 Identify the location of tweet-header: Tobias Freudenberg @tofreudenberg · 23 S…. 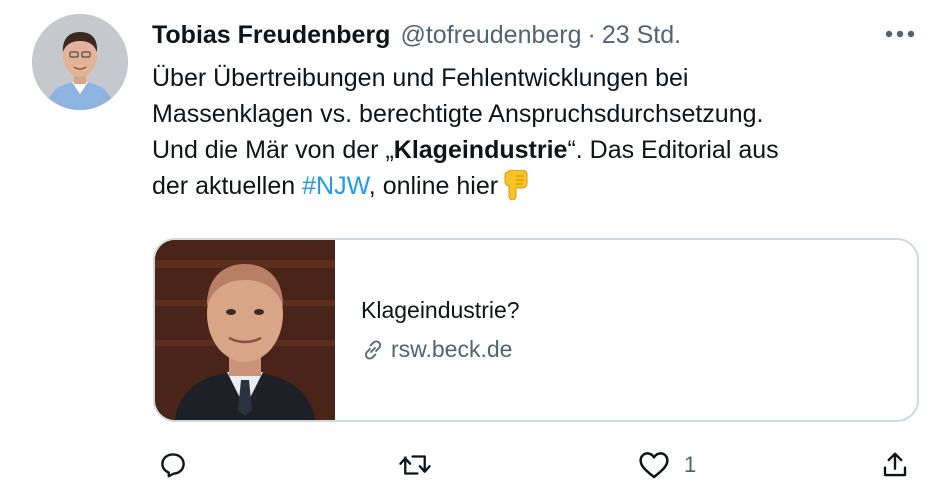
(531, 35).